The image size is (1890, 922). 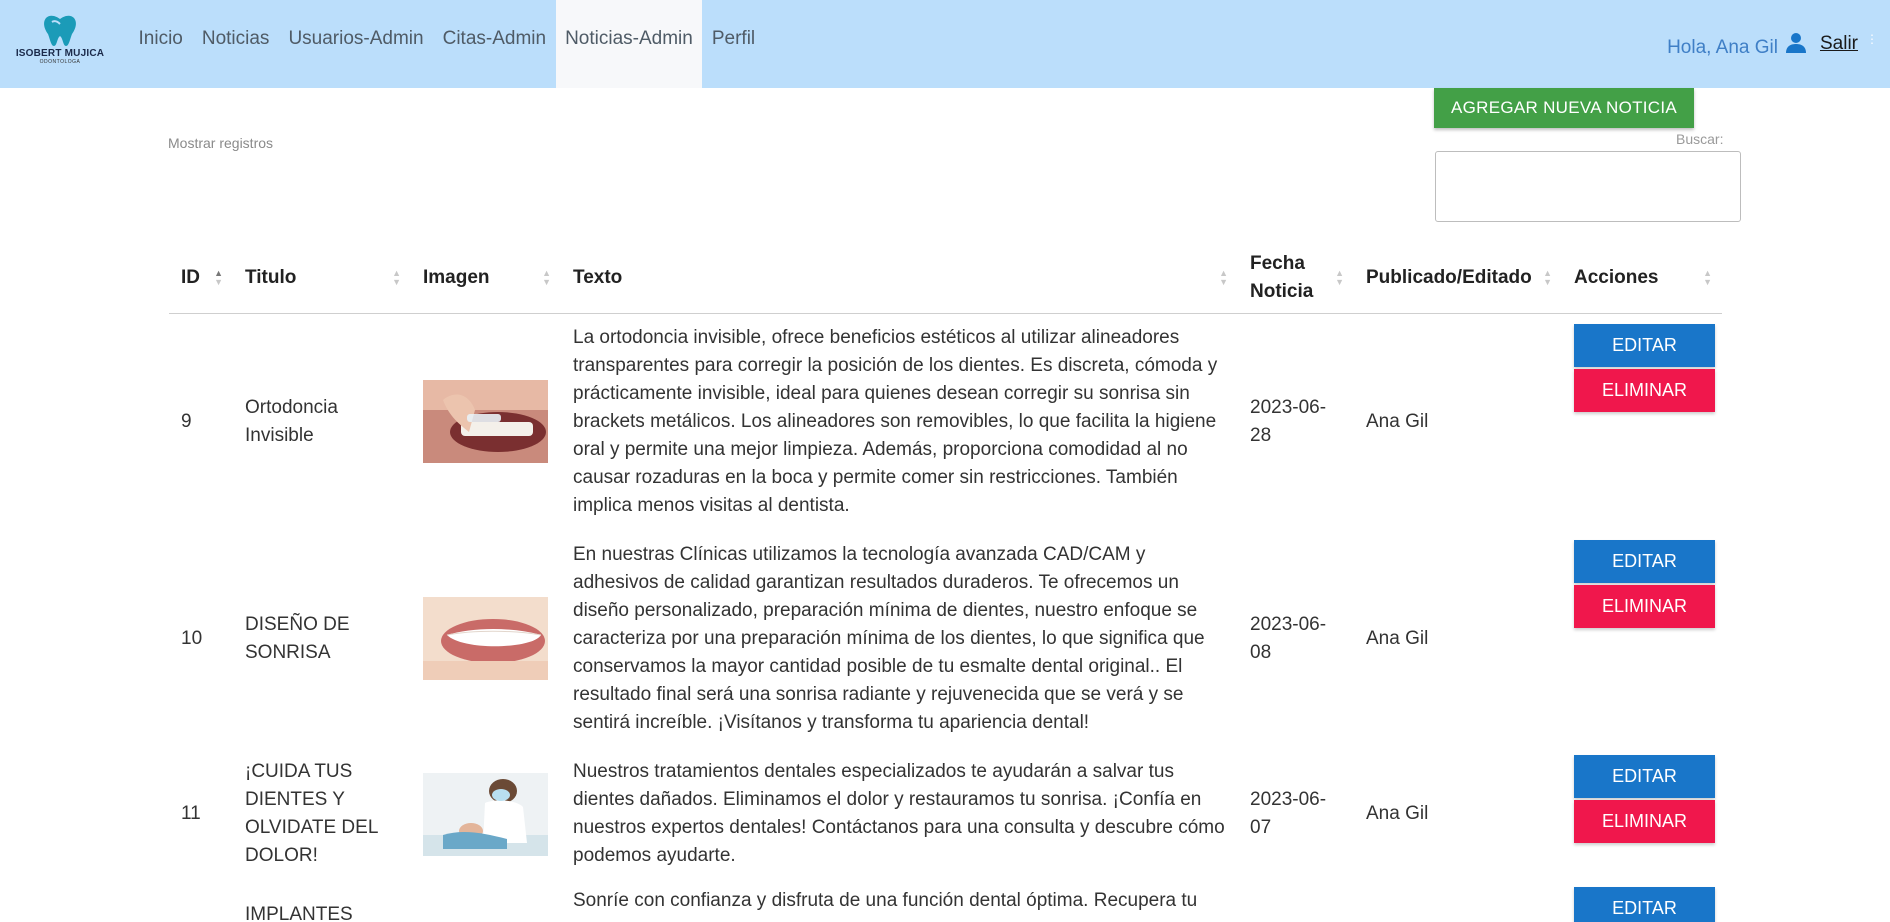 I want to click on nav-noticias: Noticias, so click(x=235, y=44).